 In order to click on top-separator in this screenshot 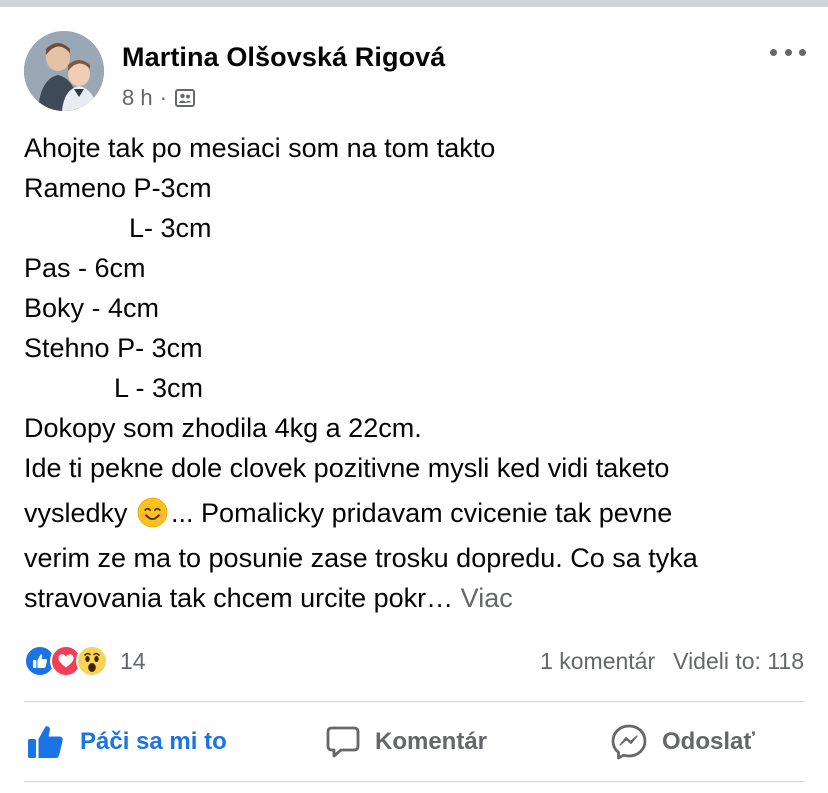, I will do `click(414, 3)`.